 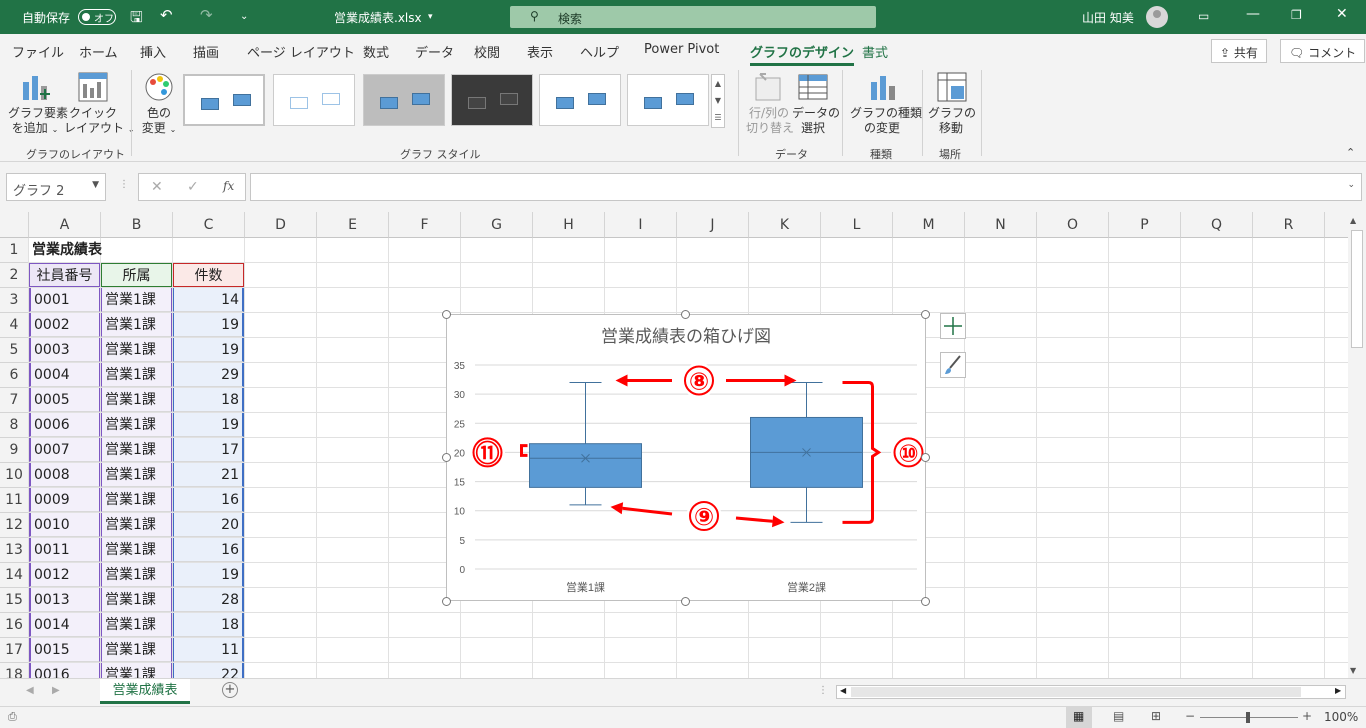 I want to click on page-break-view-icon: ⊞, so click(x=1156, y=716).